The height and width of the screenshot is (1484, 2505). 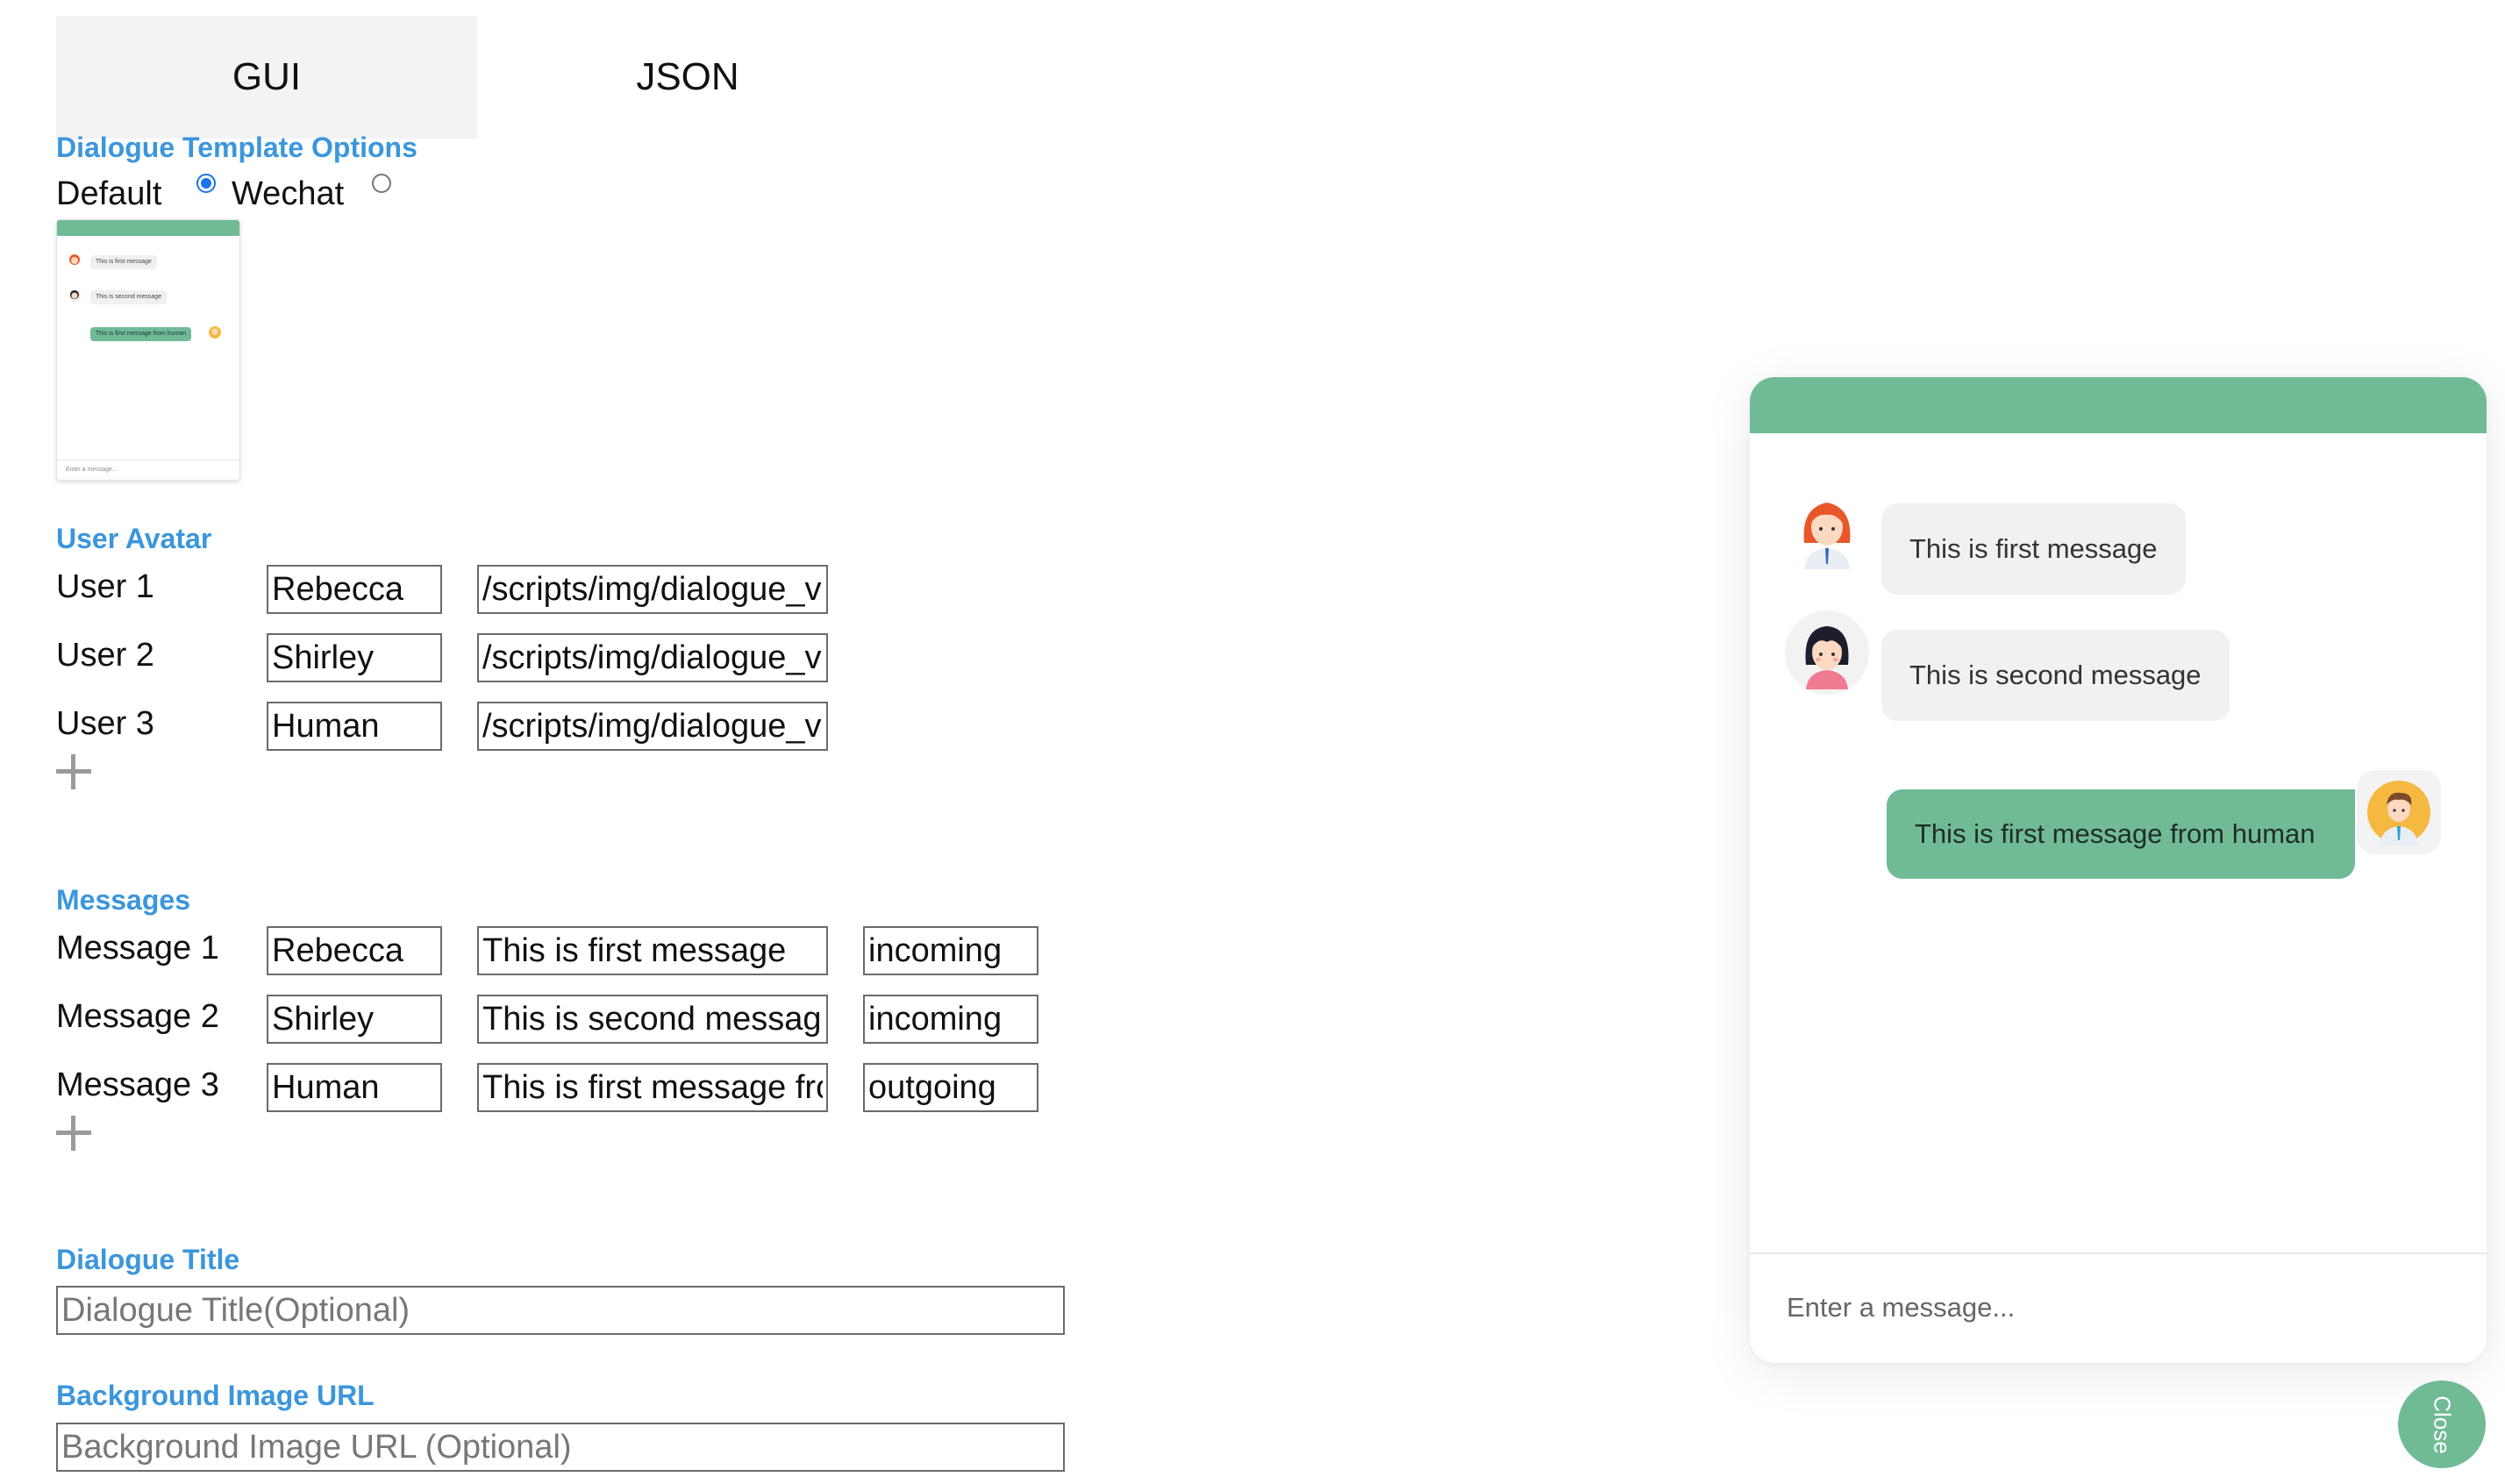 I want to click on message-2-text-input, so click(x=652, y=1020).